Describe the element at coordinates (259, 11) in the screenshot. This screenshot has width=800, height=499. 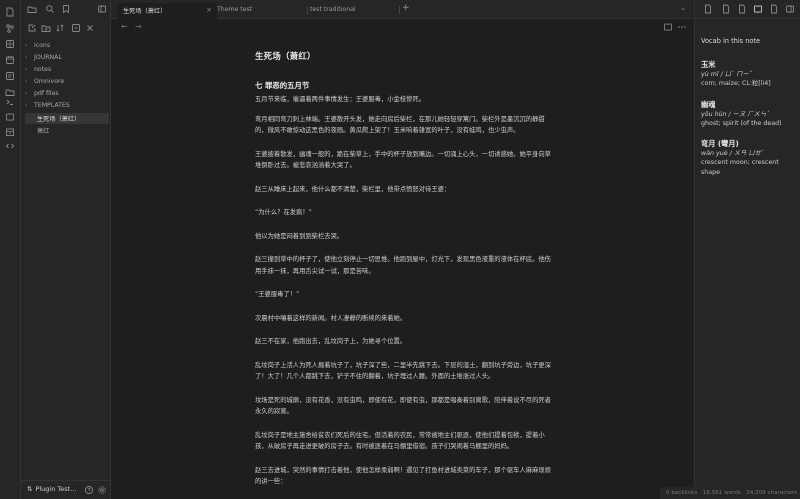
I see `tab-theme-test: Theme test` at that location.